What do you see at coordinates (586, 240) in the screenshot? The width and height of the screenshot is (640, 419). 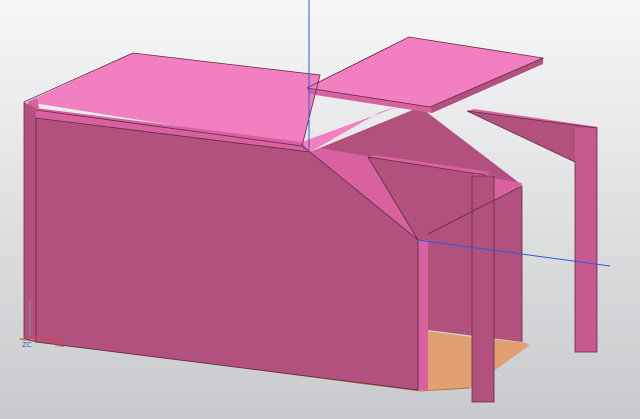 I see `far-triangle-post` at bounding box center [586, 240].